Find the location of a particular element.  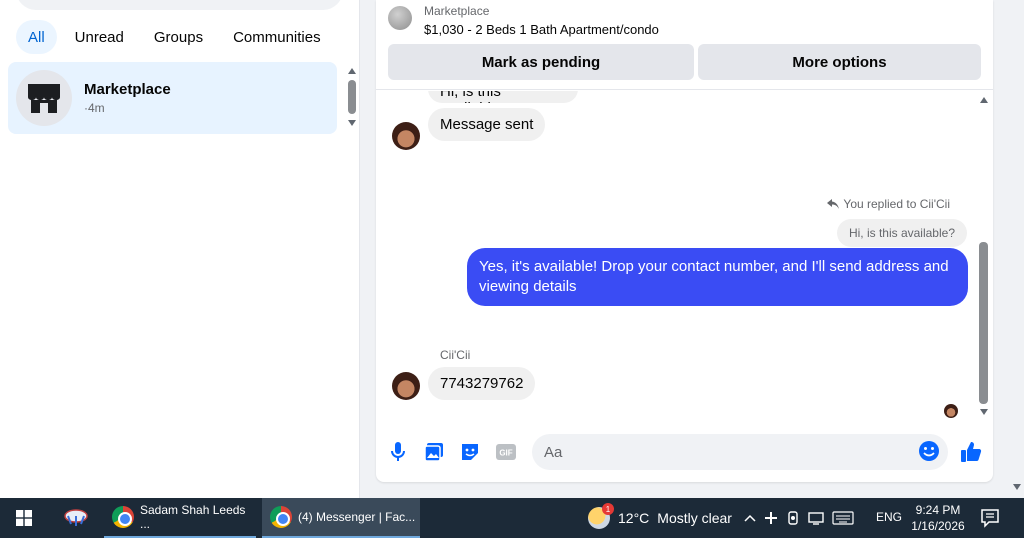

message-input is located at coordinates (717, 452).